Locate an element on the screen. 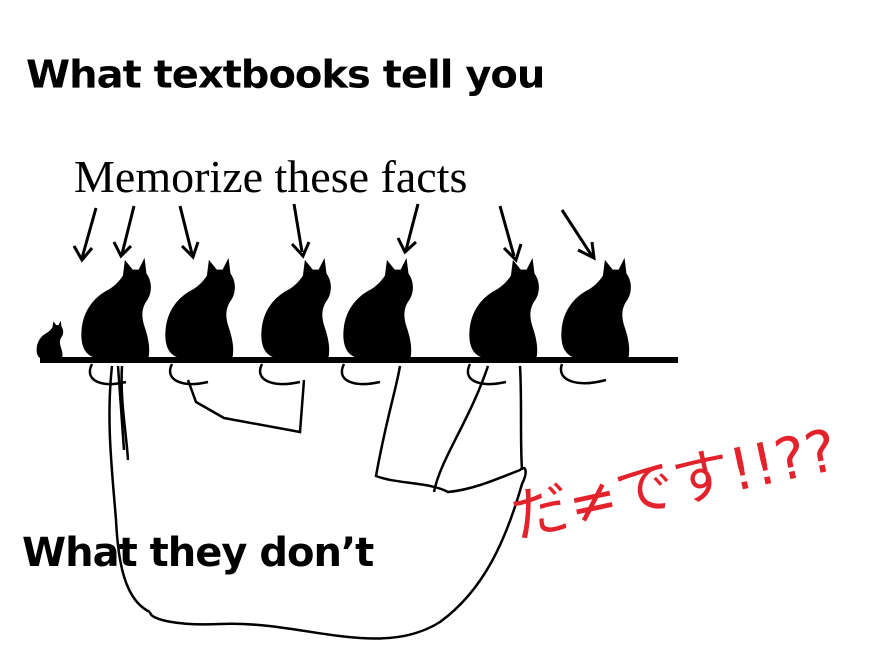 Image resolution: width=884 pixels, height=658 pixels. bottom-title: What they don’t is located at coordinates (198, 553).